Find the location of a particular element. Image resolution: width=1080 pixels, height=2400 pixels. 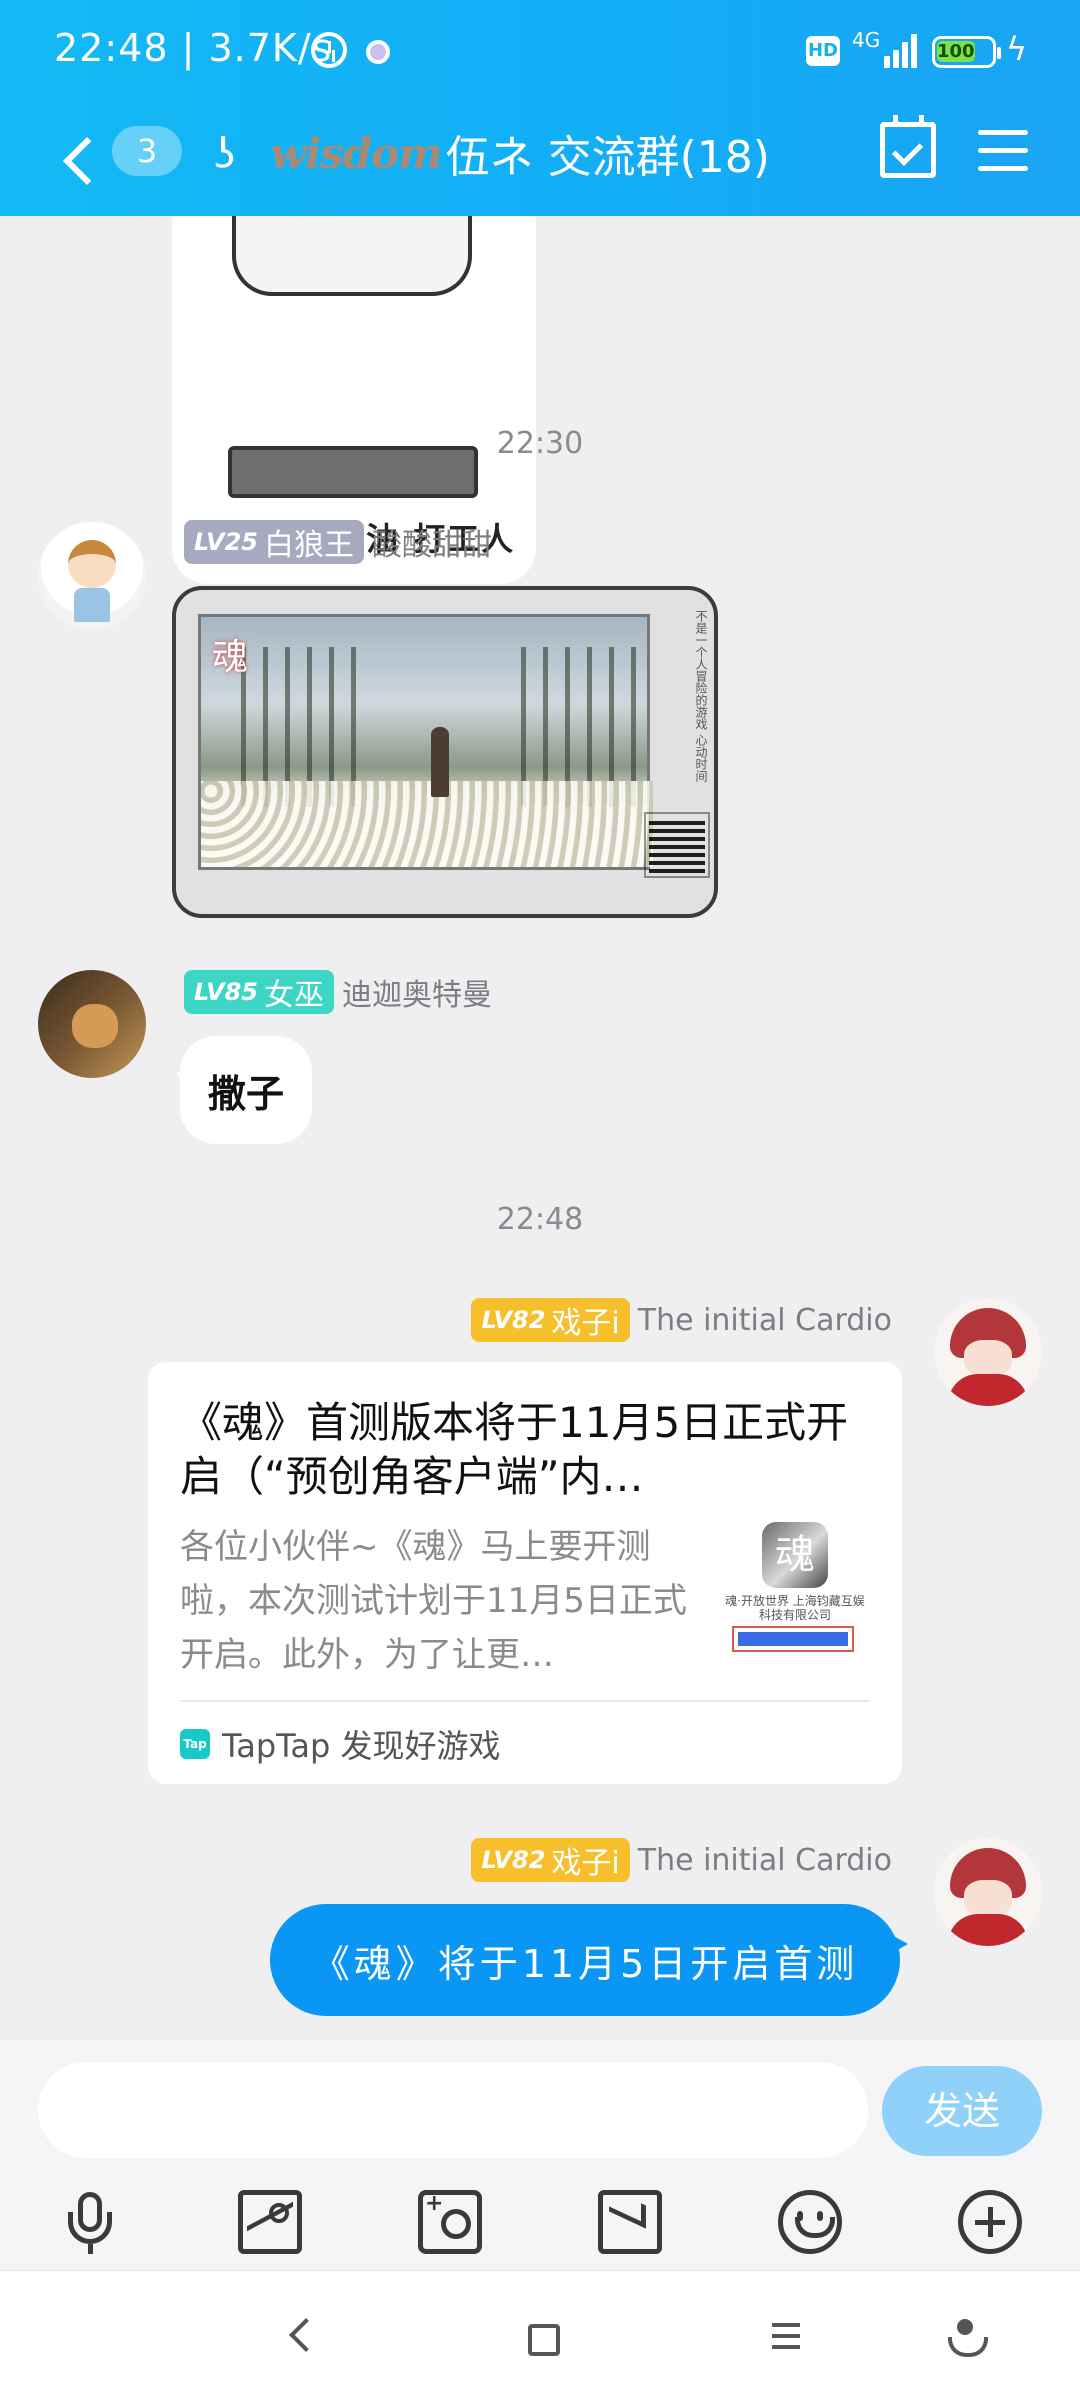

avatar-body is located at coordinates (92, 605).